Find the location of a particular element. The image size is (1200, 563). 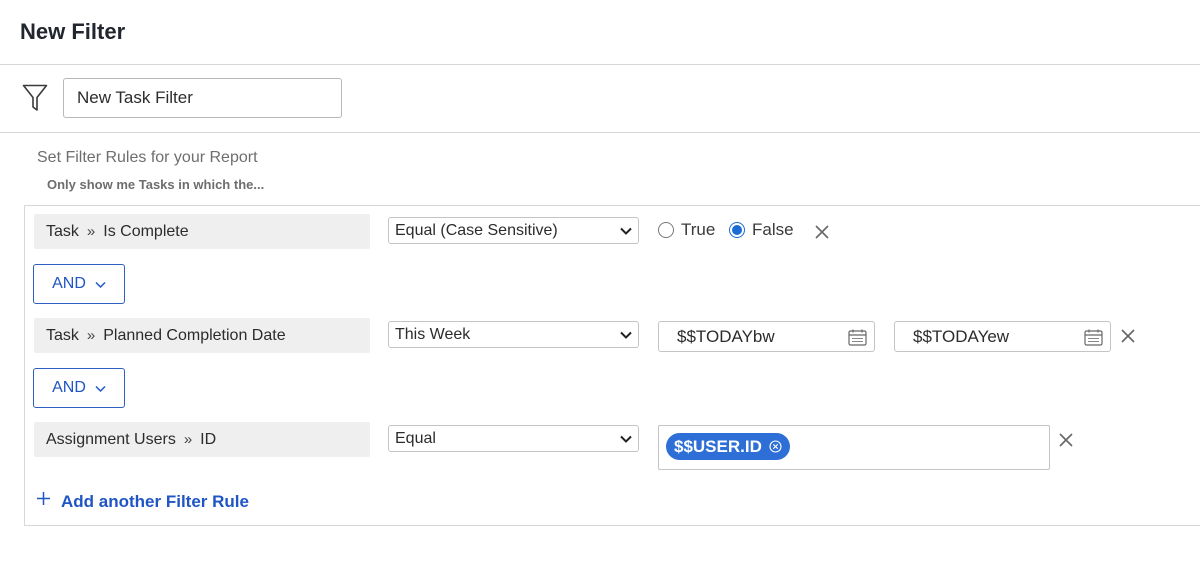

plus-icon is located at coordinates (43, 498).